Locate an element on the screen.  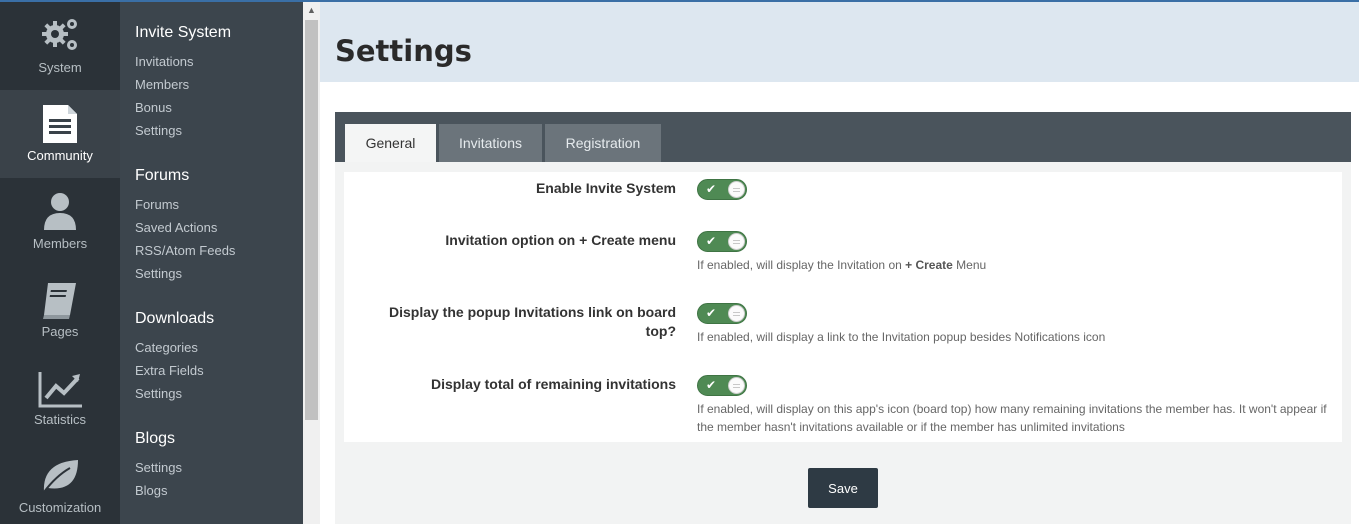
nav-statistics: Statistics is located at coordinates (60, 398).